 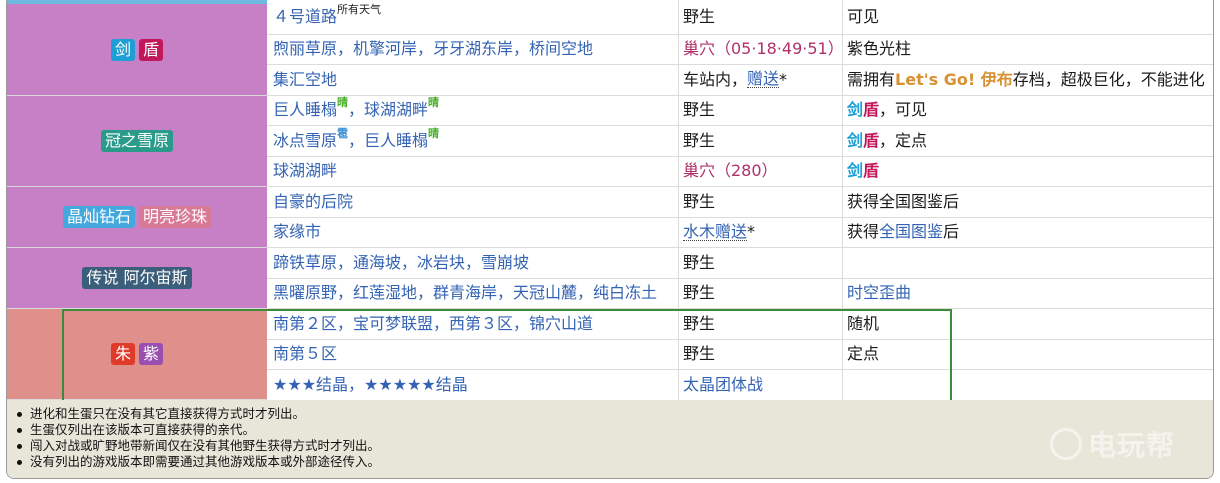 What do you see at coordinates (903, 110) in the screenshot?
I see `note-text: ，可见` at bounding box center [903, 110].